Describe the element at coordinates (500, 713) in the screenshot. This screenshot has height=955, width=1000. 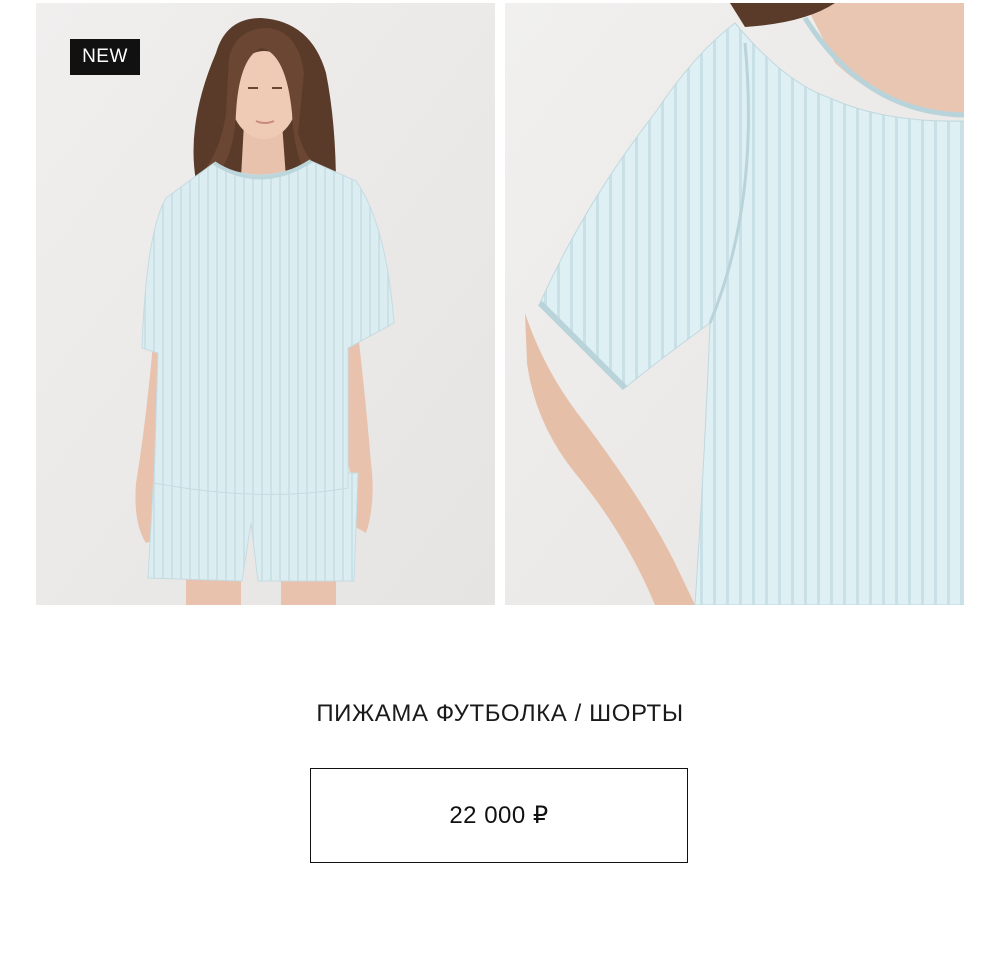
I see `product-title: ПИЖАМА ФУТБОЛКА / ШОРТЫ` at that location.